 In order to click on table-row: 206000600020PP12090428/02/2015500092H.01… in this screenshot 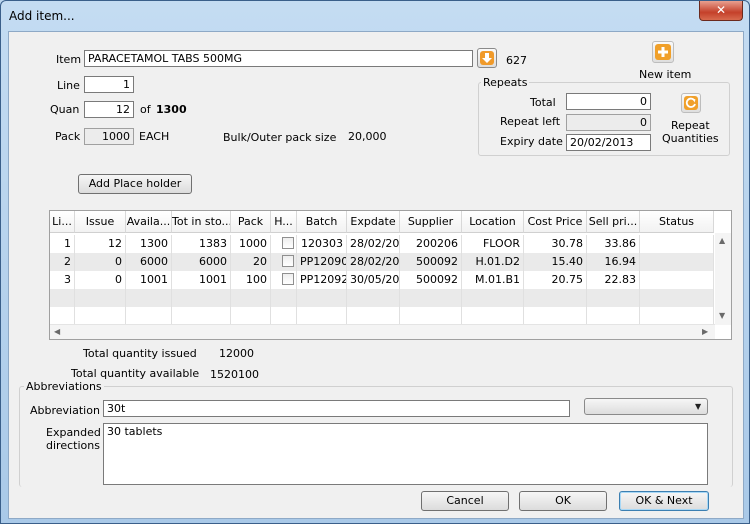, I will do `click(382, 262)`.